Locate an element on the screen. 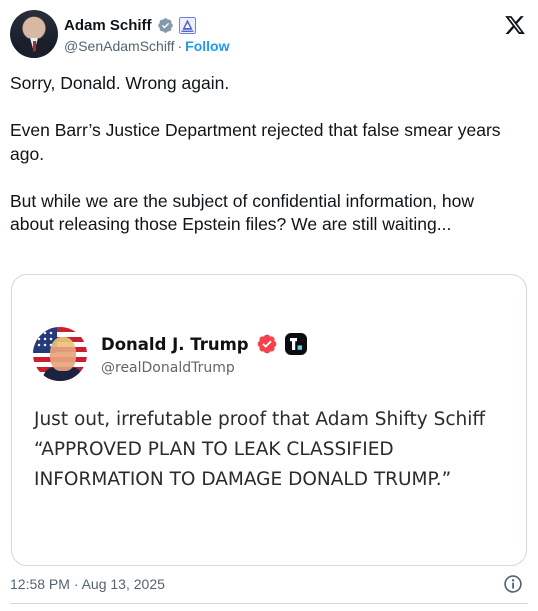 The width and height of the screenshot is (538, 611). tweet-paragraph: Sorry, Donald. Wrong again. is located at coordinates (120, 83).